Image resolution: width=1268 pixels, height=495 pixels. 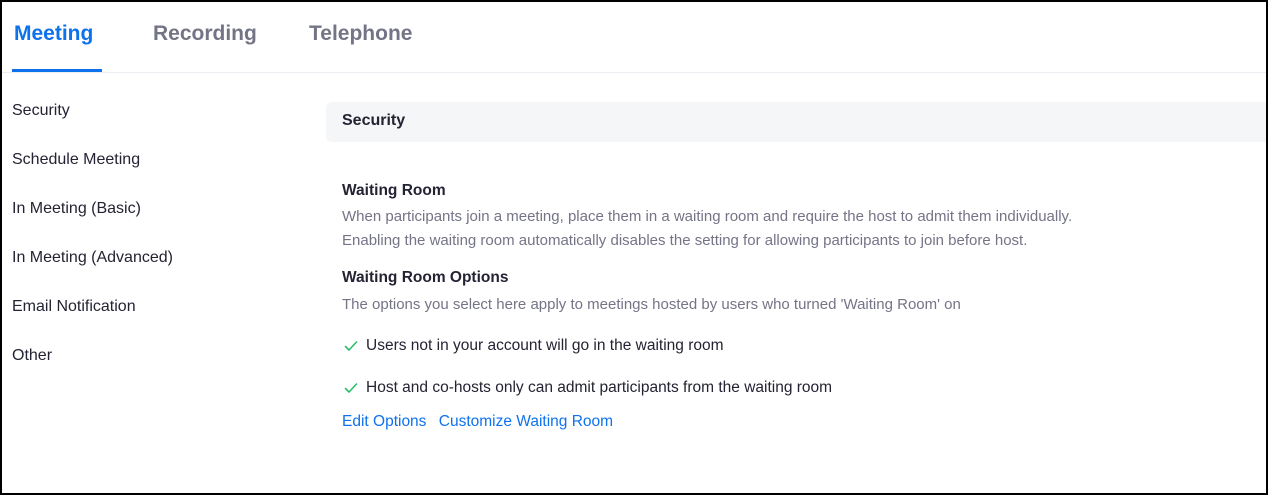 What do you see at coordinates (526, 421) in the screenshot?
I see `customize-waiting-room-link: Customize Waiting Room` at bounding box center [526, 421].